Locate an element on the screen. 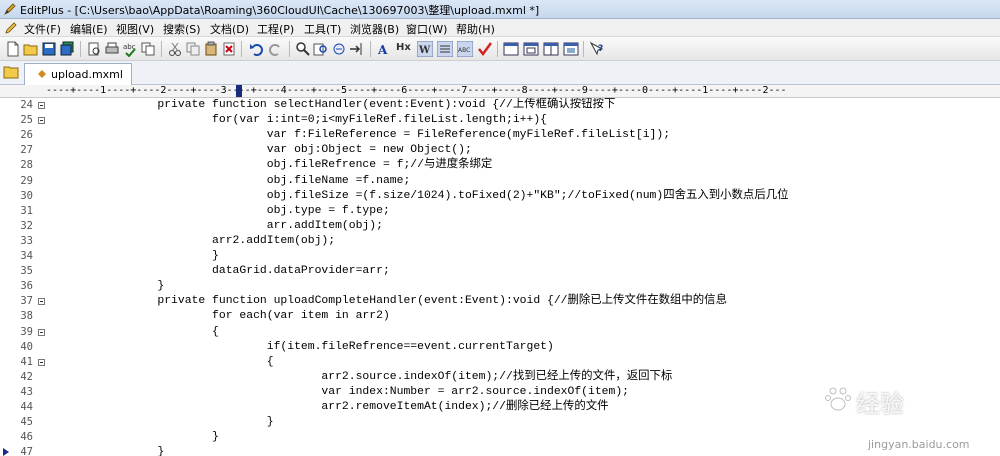  menu-window: 窗口(W) is located at coordinates (426, 29).